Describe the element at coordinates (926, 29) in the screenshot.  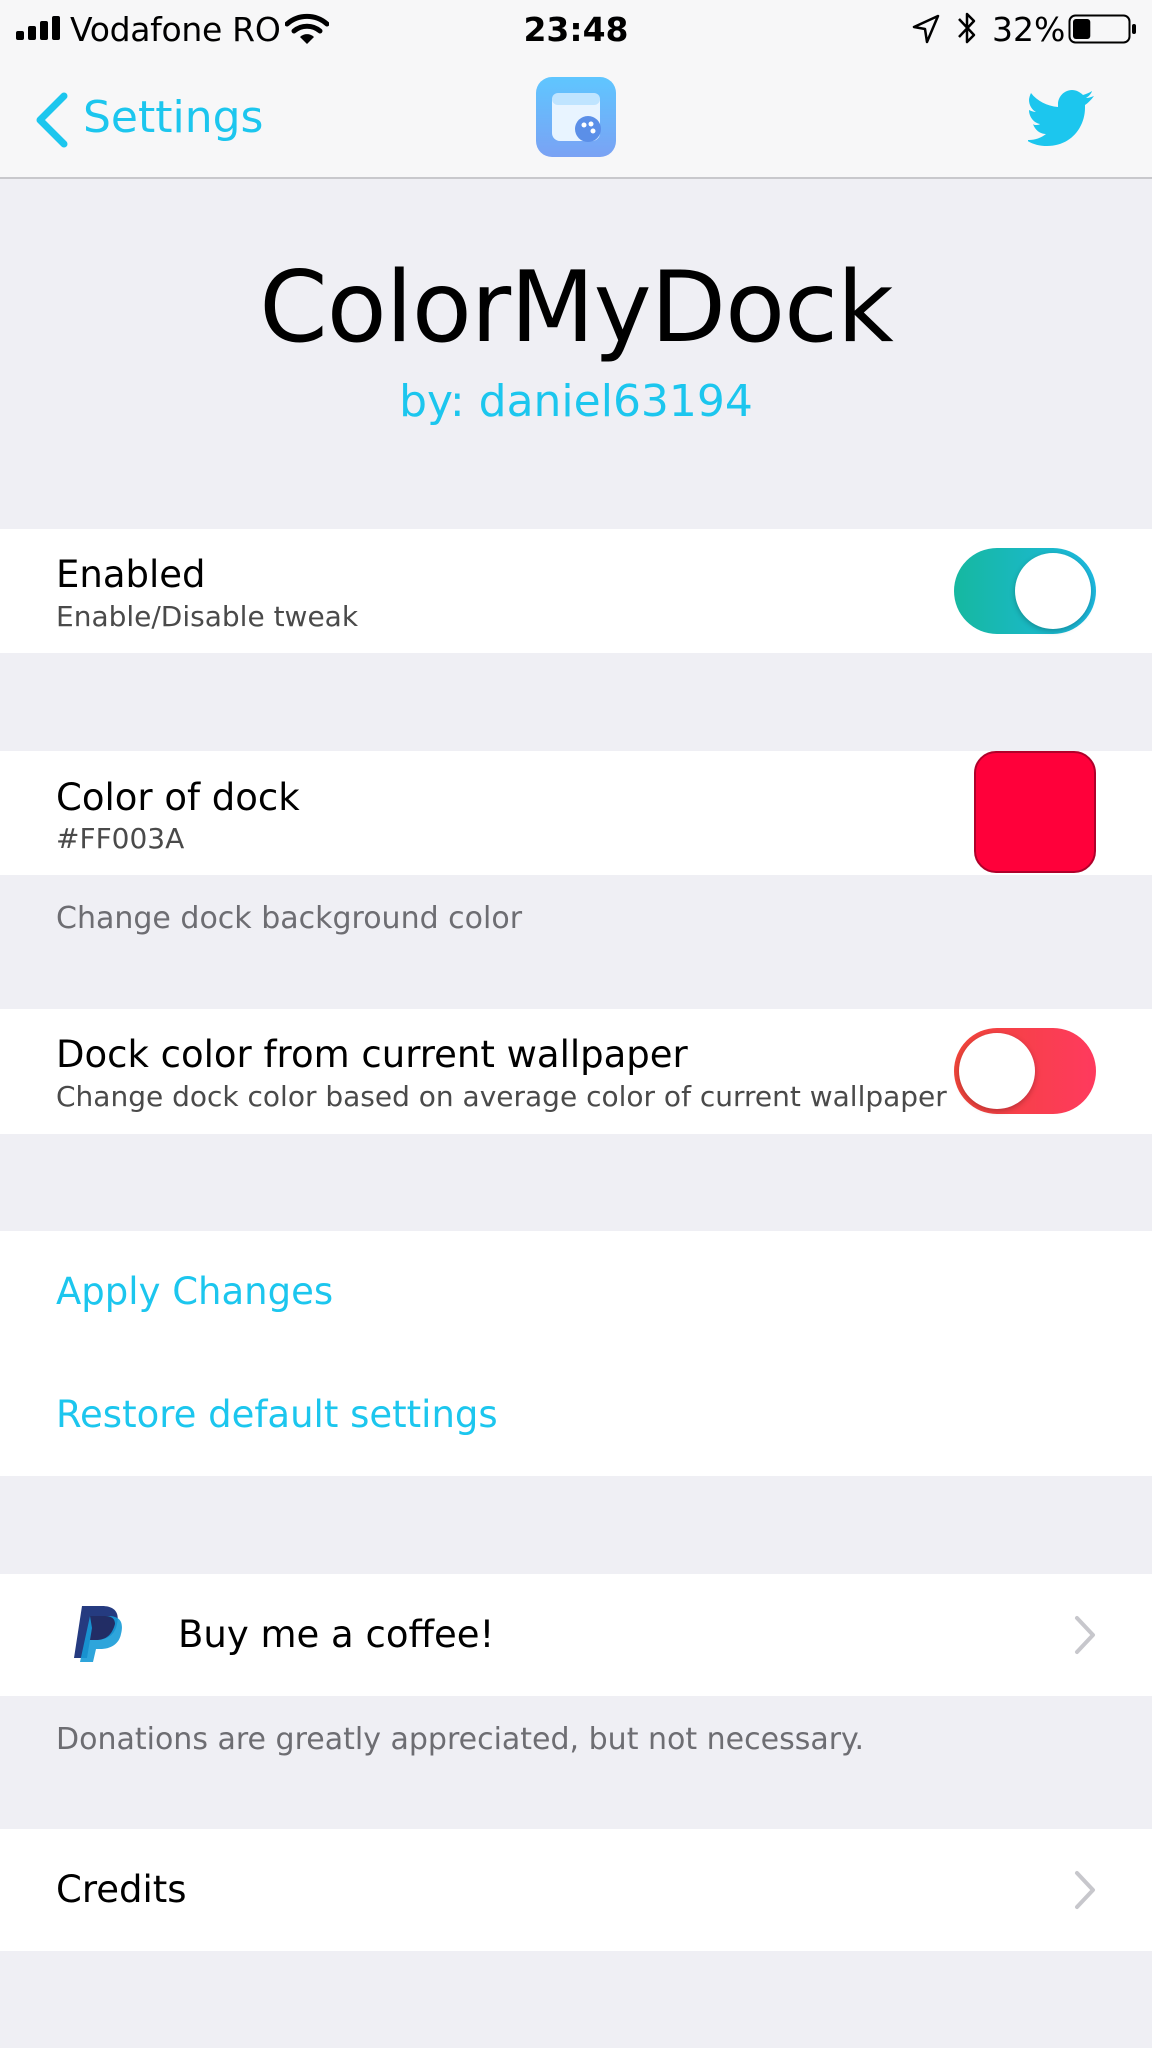
I see `location-arrow-icon` at that location.